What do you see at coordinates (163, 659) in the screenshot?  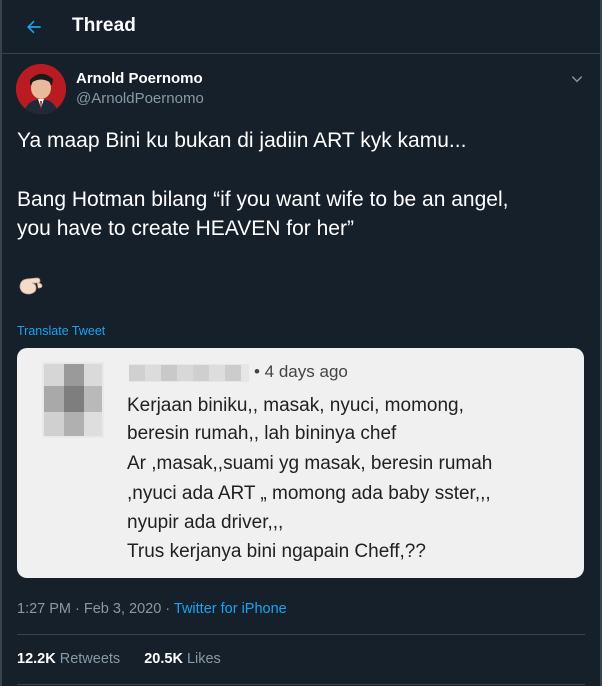 I see `likes-count: 20.5K` at bounding box center [163, 659].